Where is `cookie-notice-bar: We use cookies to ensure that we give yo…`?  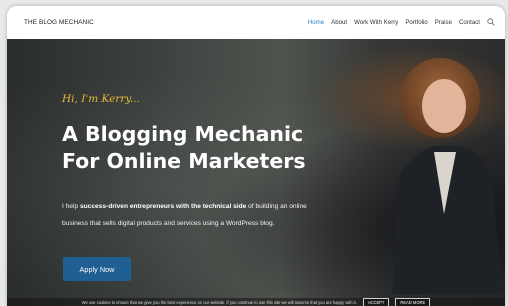
cookie-notice-bar: We use cookies to ensure that we give yo… is located at coordinates (256, 301).